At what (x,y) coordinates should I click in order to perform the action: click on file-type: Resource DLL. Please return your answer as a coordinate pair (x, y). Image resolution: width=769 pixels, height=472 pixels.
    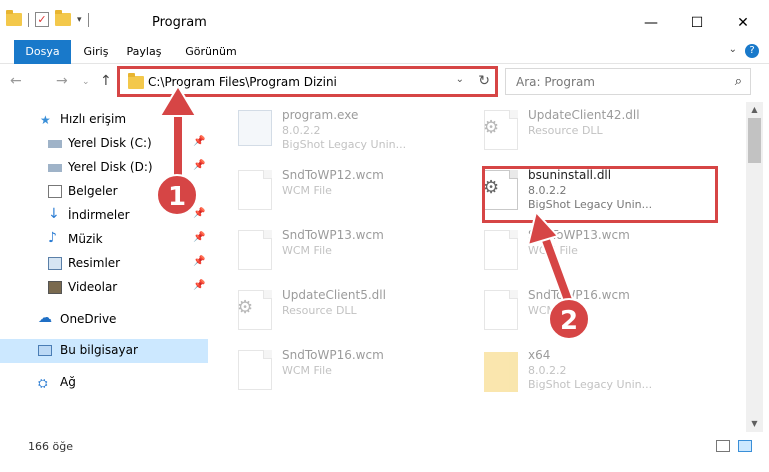
    Looking at the image, I should click on (319, 310).